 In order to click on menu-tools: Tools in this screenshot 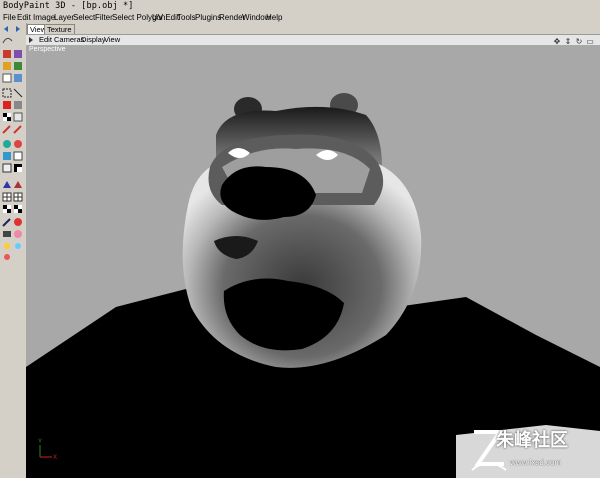, I will do `click(186, 17)`.